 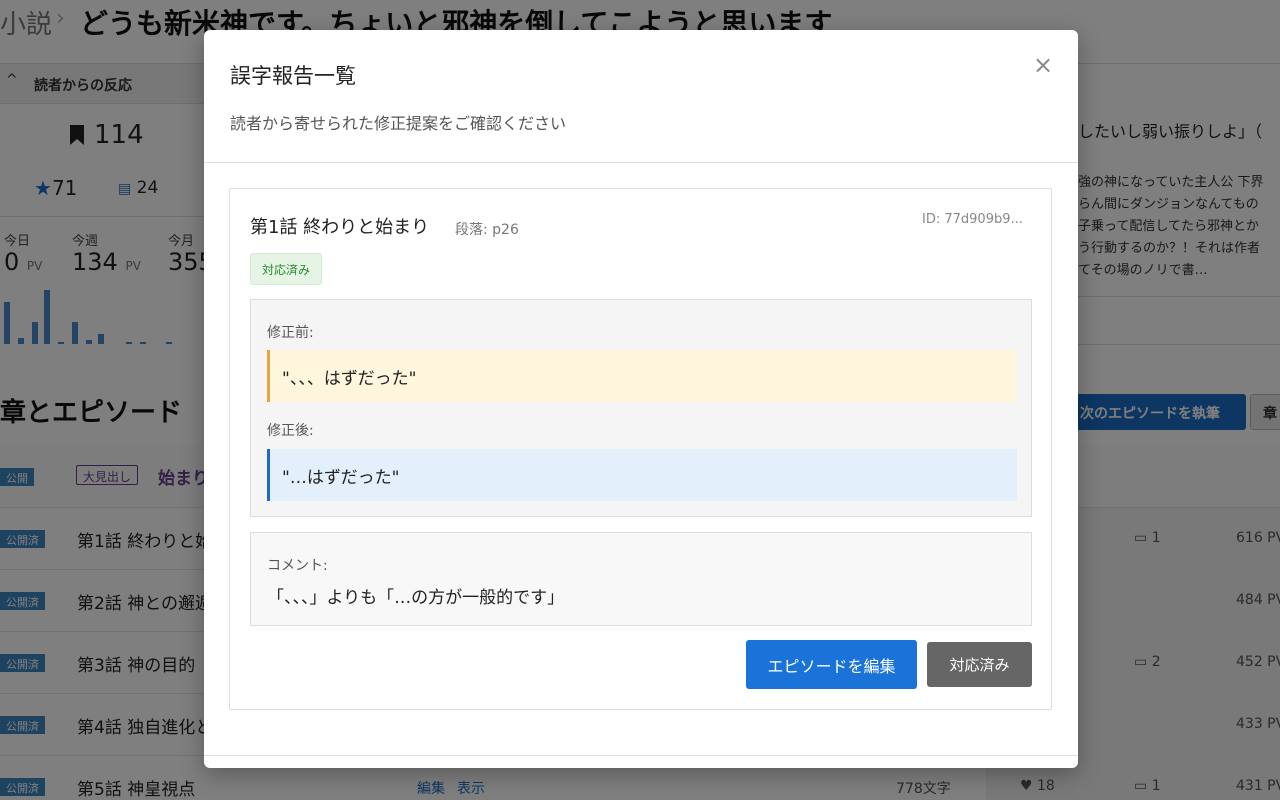 What do you see at coordinates (286, 269) in the screenshot?
I see `status-badge: 対応済み` at bounding box center [286, 269].